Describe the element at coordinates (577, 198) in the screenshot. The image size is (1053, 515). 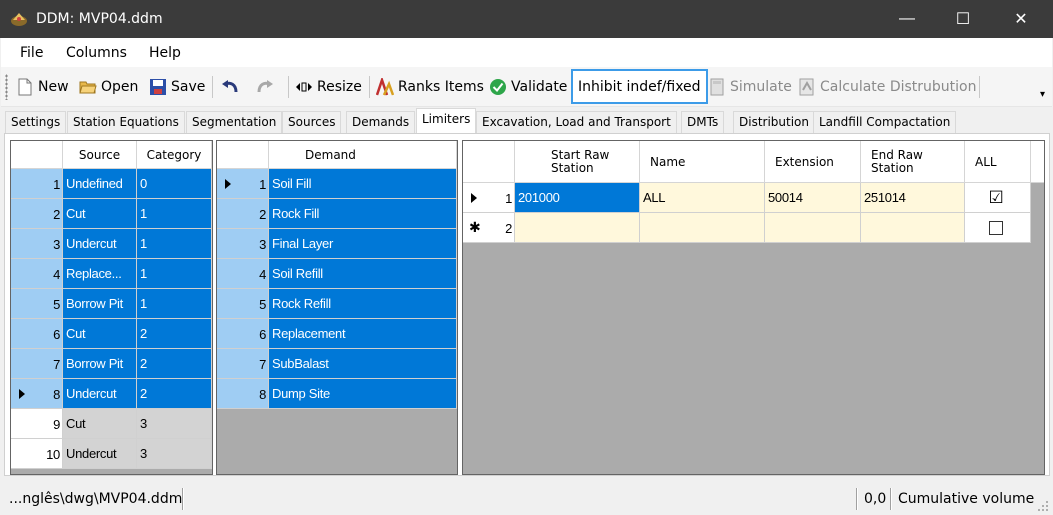
I see `start-raw-station-cell: 201000` at that location.